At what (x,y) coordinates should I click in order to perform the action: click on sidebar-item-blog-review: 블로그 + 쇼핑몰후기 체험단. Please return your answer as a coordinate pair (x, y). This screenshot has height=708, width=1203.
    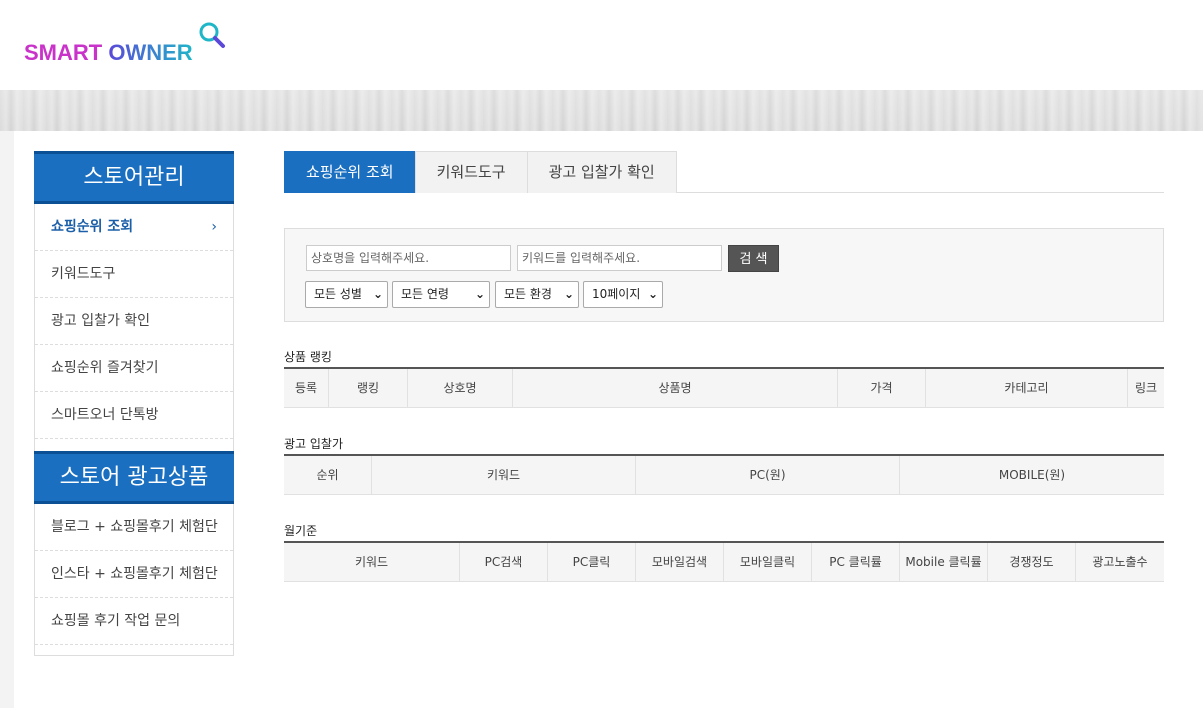
    Looking at the image, I should click on (134, 527).